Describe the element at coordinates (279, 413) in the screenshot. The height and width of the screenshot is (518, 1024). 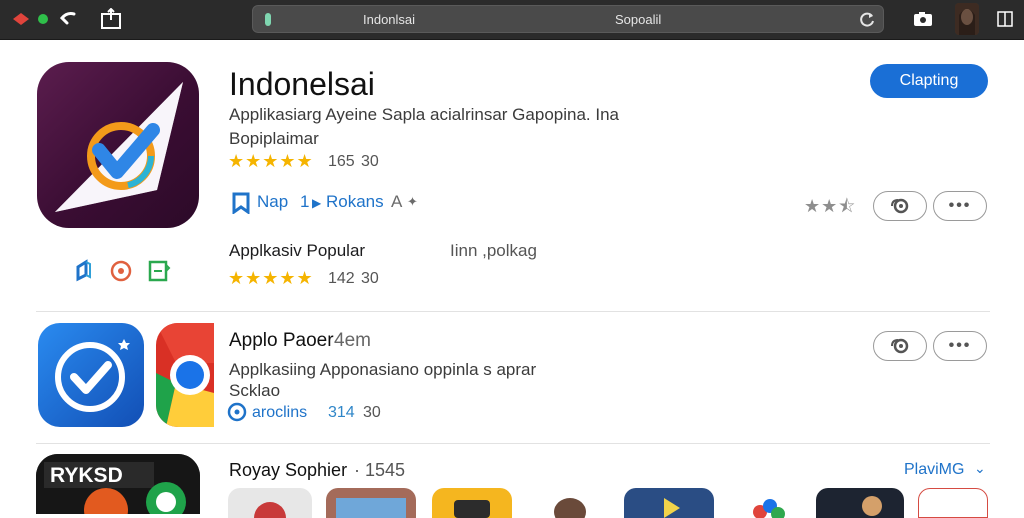
I see `app-link-2: aroclins` at that location.